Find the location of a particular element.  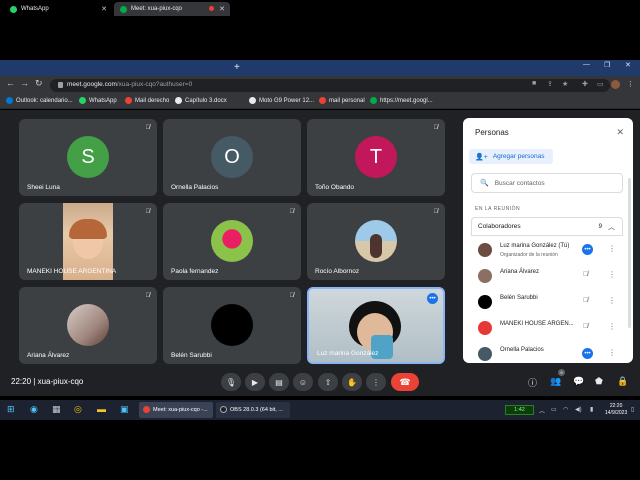

tray-chevron-icon: ︿ is located at coordinates (542, 410).